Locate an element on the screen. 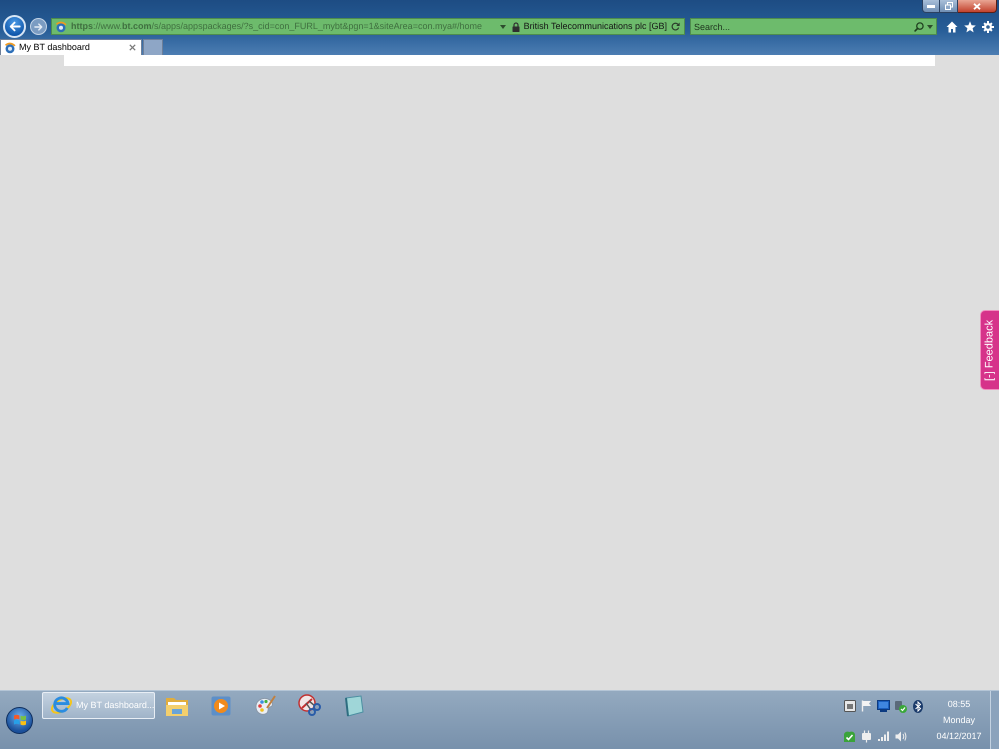 The width and height of the screenshot is (999, 749). arrow-right-icon is located at coordinates (38, 26).